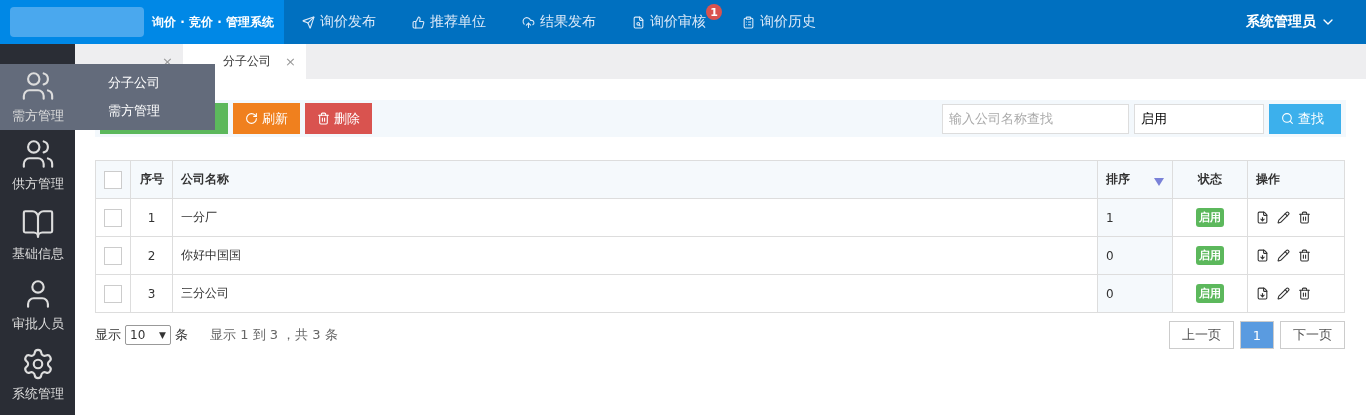 This screenshot has width=1366, height=415. I want to click on column-header: 排序, so click(1135, 179).